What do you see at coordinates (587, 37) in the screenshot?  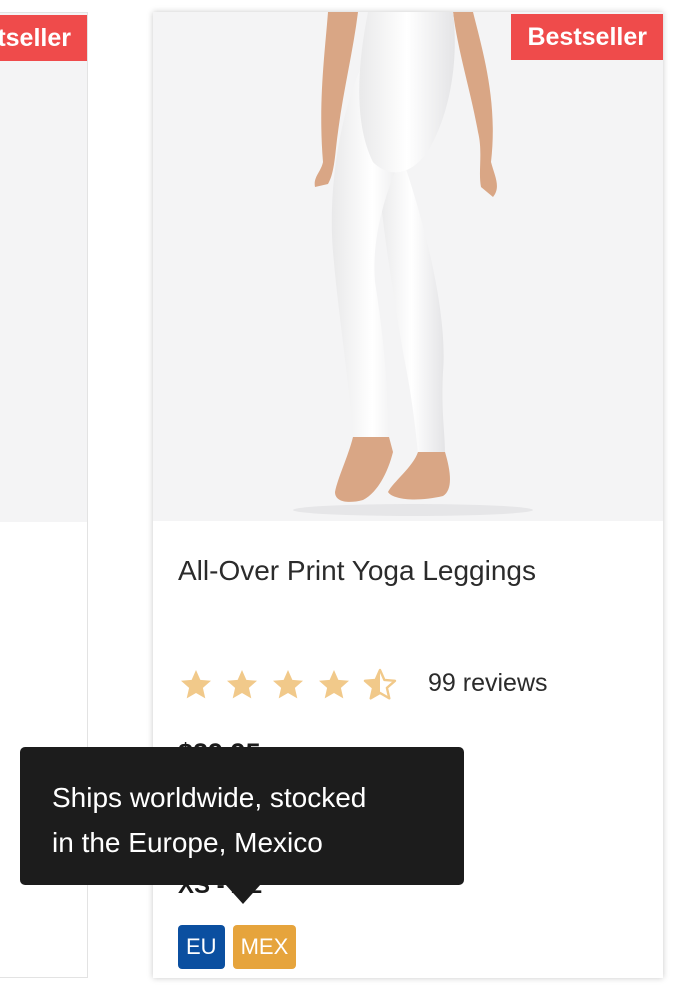 I see `bestseller-badge: Bestseller` at bounding box center [587, 37].